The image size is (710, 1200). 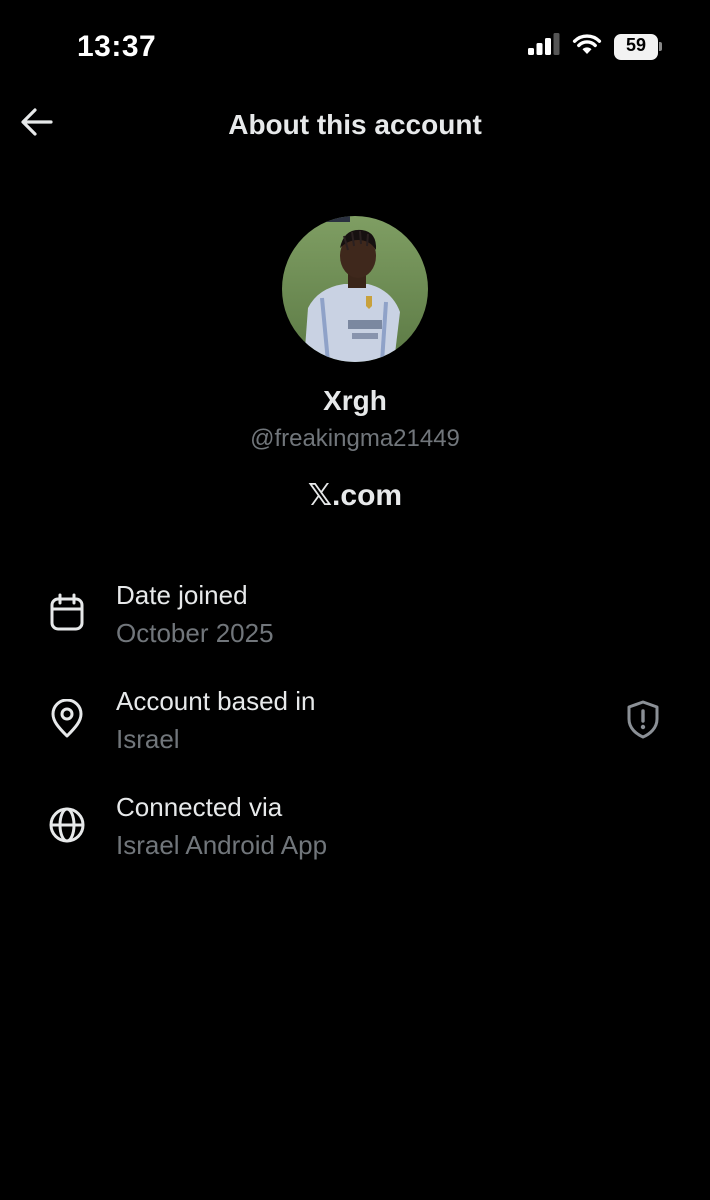 What do you see at coordinates (67, 719) in the screenshot?
I see `location-pin-icon` at bounding box center [67, 719].